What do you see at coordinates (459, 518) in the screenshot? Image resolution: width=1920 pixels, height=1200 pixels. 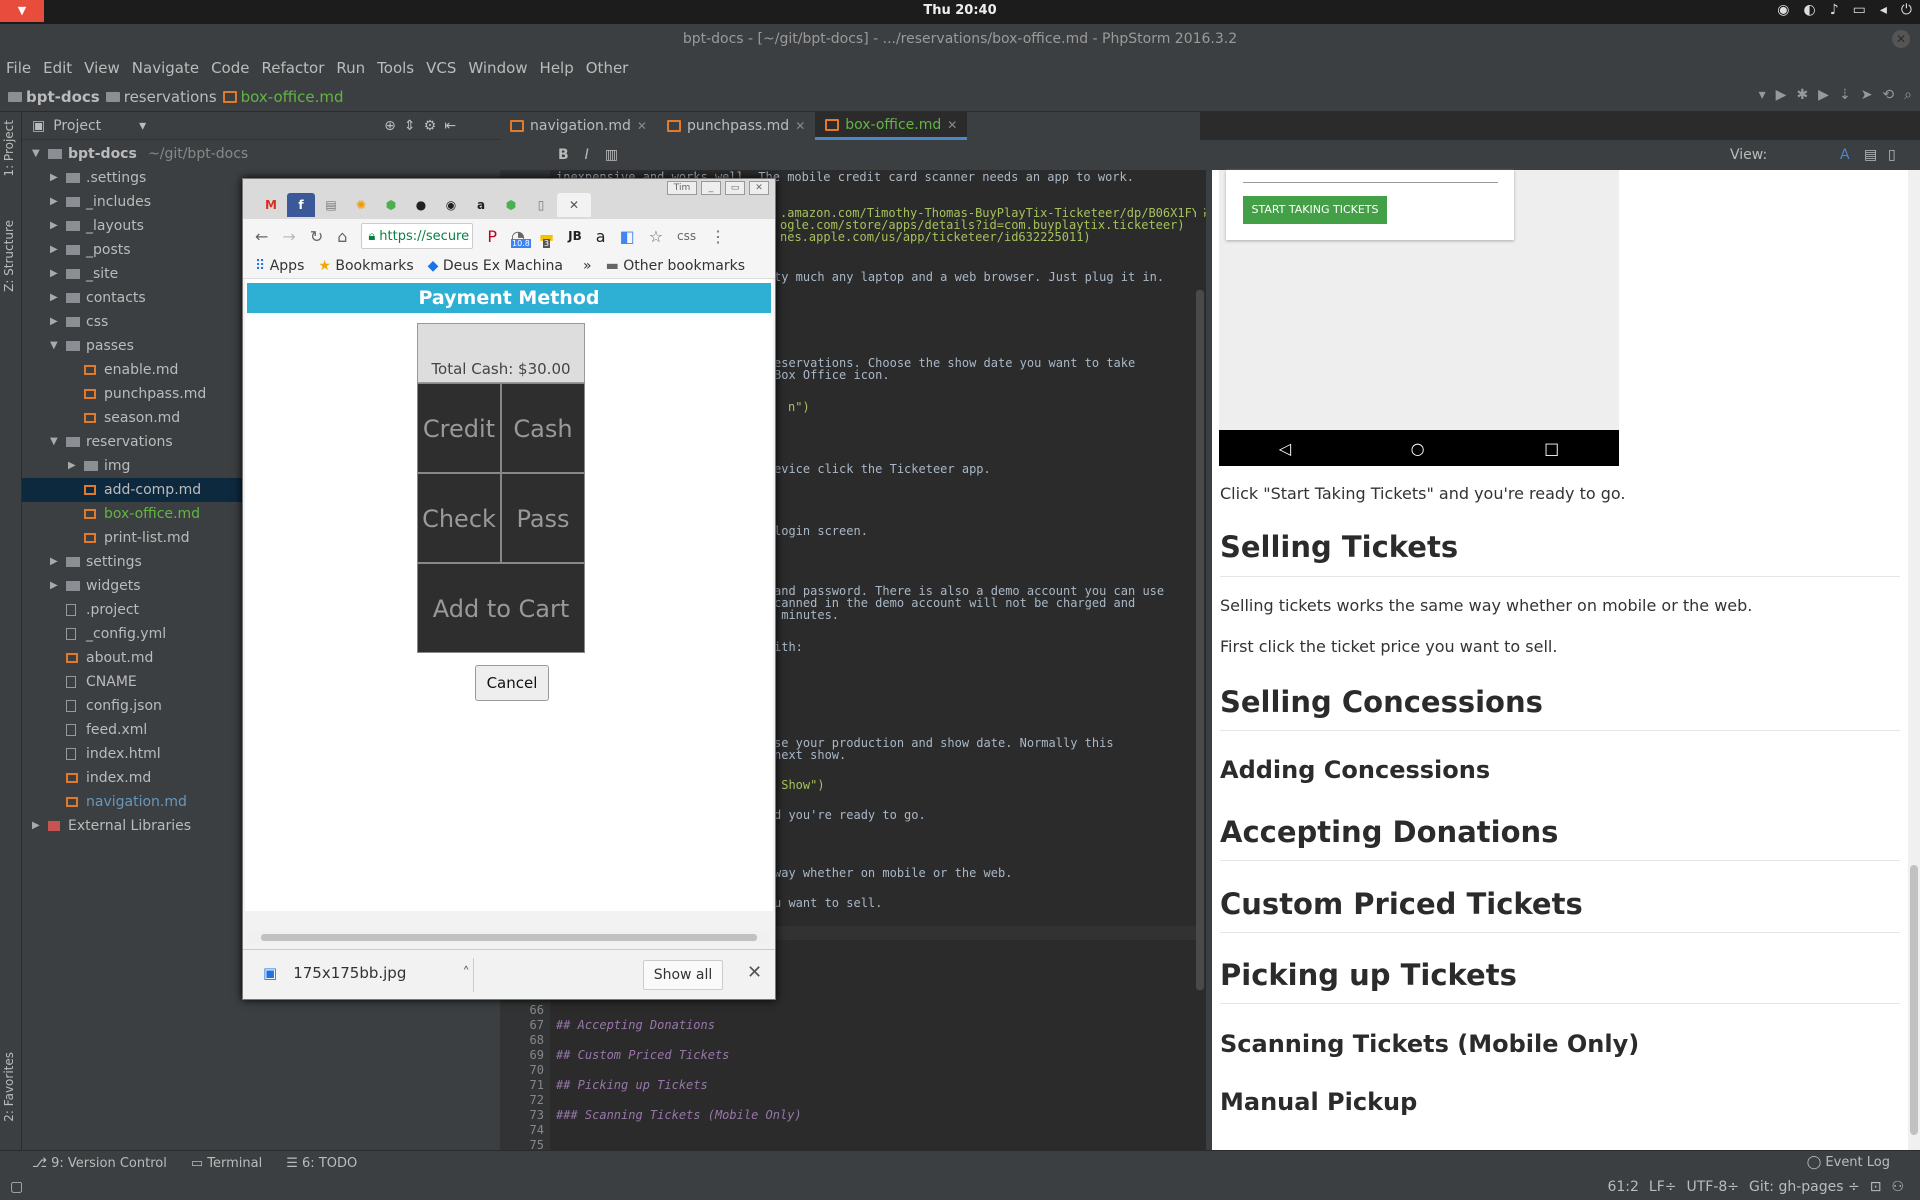 I see `check-button: Check` at bounding box center [459, 518].